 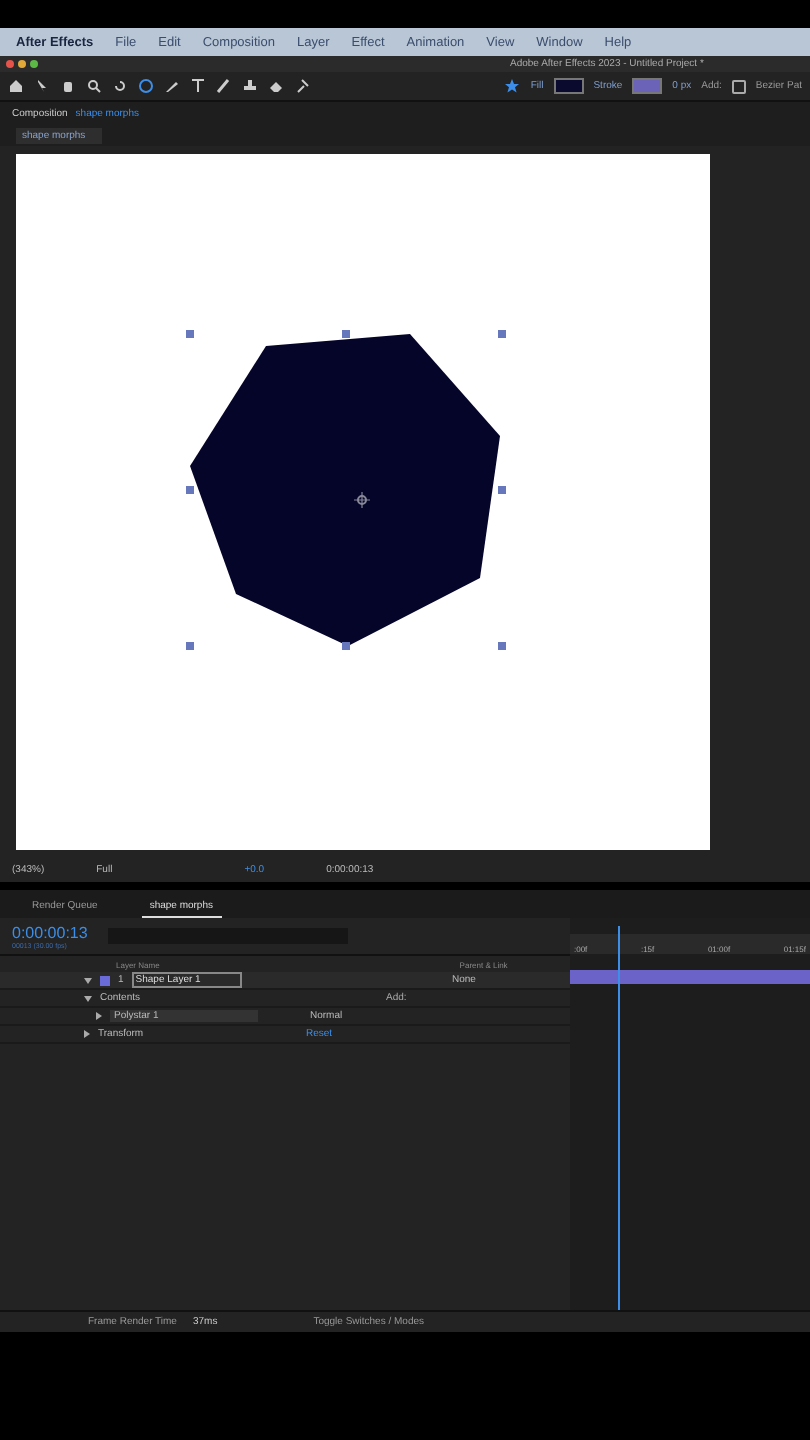 What do you see at coordinates (42, 86) in the screenshot?
I see `pointer-icon` at bounding box center [42, 86].